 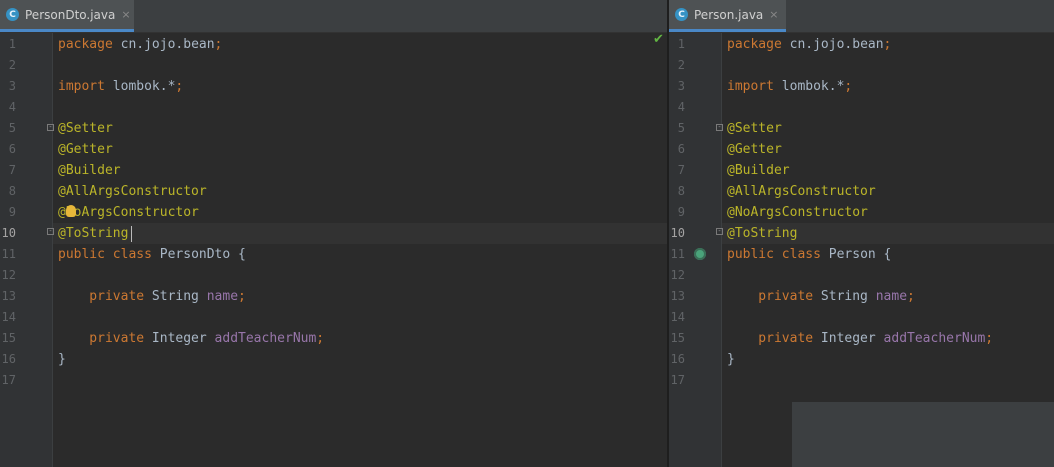 I want to click on code-token: lombok.*, so click(x=813, y=86).